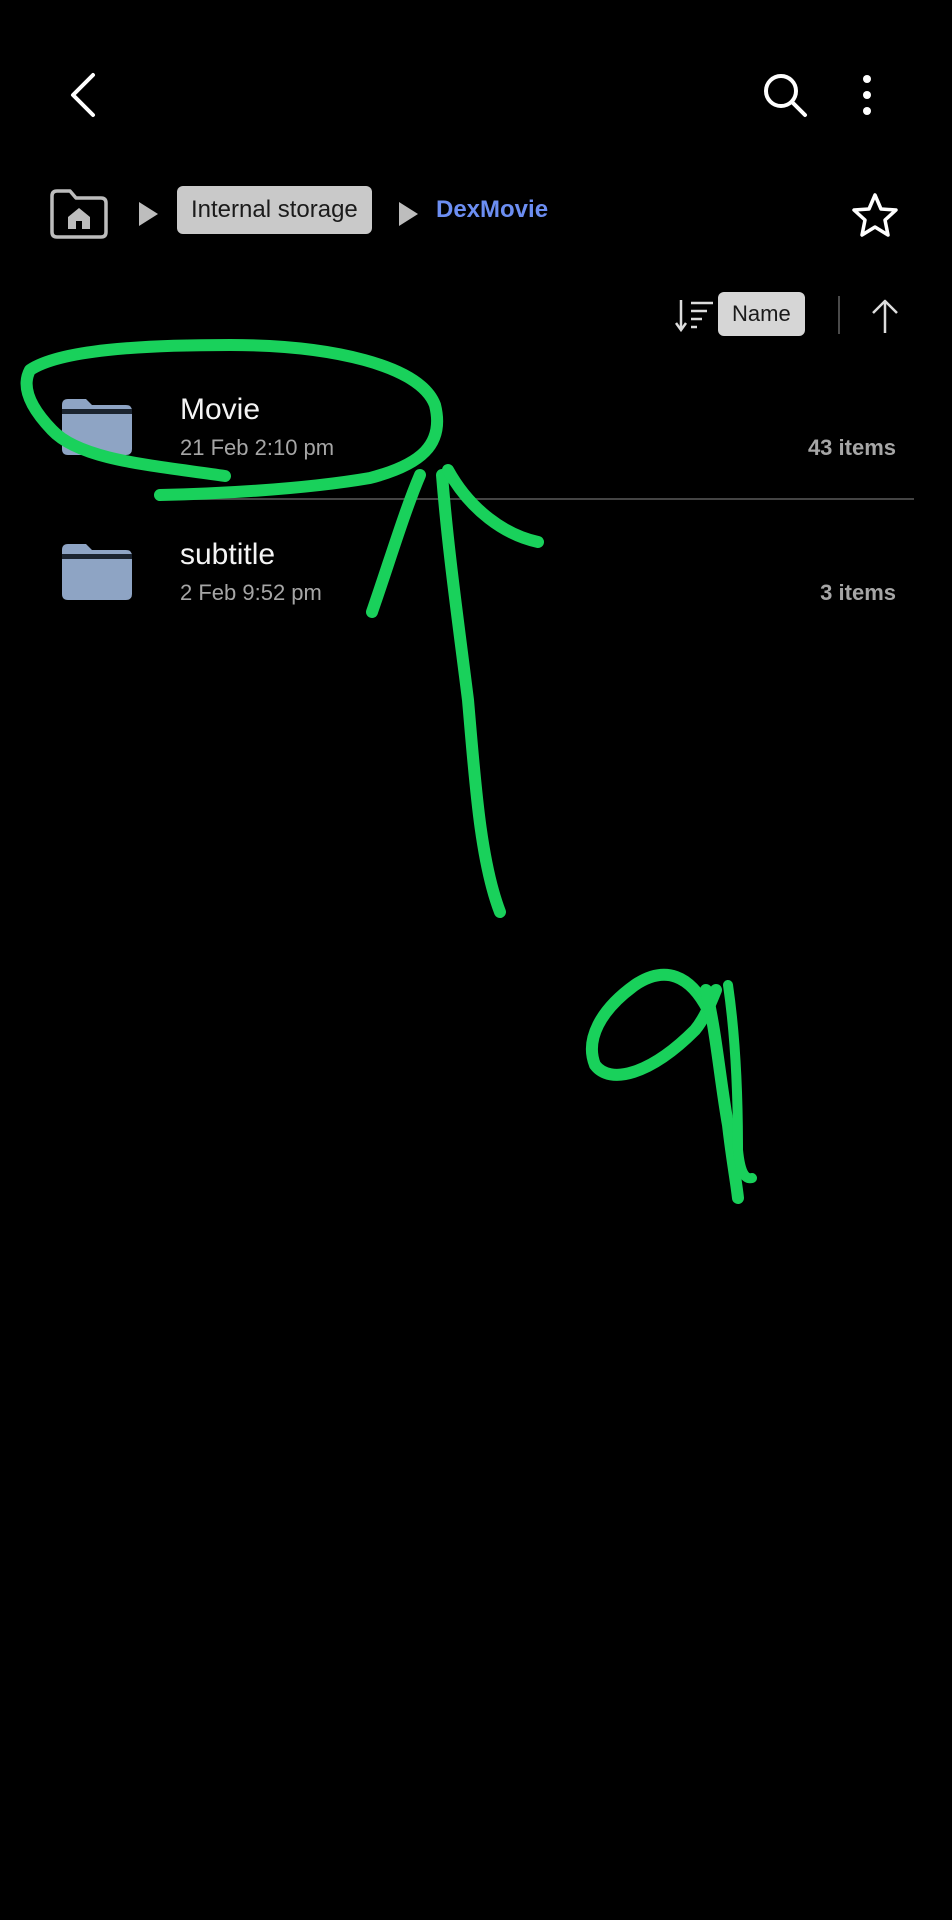 The width and height of the screenshot is (952, 1920). What do you see at coordinates (476, 316) in the screenshot?
I see `sort-bar: Name` at bounding box center [476, 316].